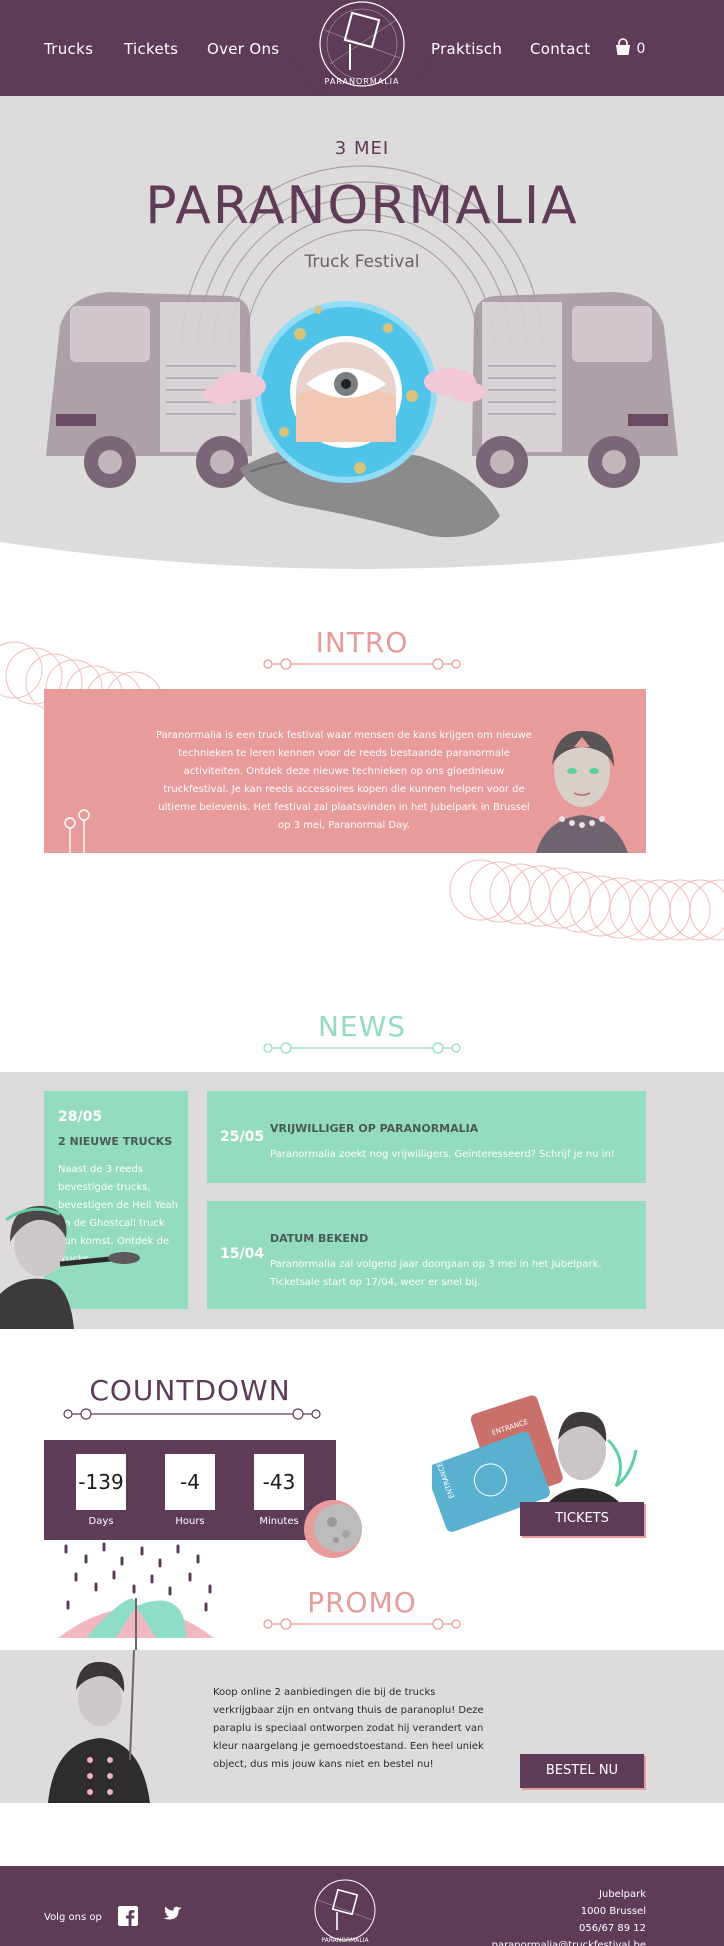 The width and height of the screenshot is (724, 1946). What do you see at coordinates (362, 81) in the screenshot?
I see `logo-wordmark: PARANORMALIA` at bounding box center [362, 81].